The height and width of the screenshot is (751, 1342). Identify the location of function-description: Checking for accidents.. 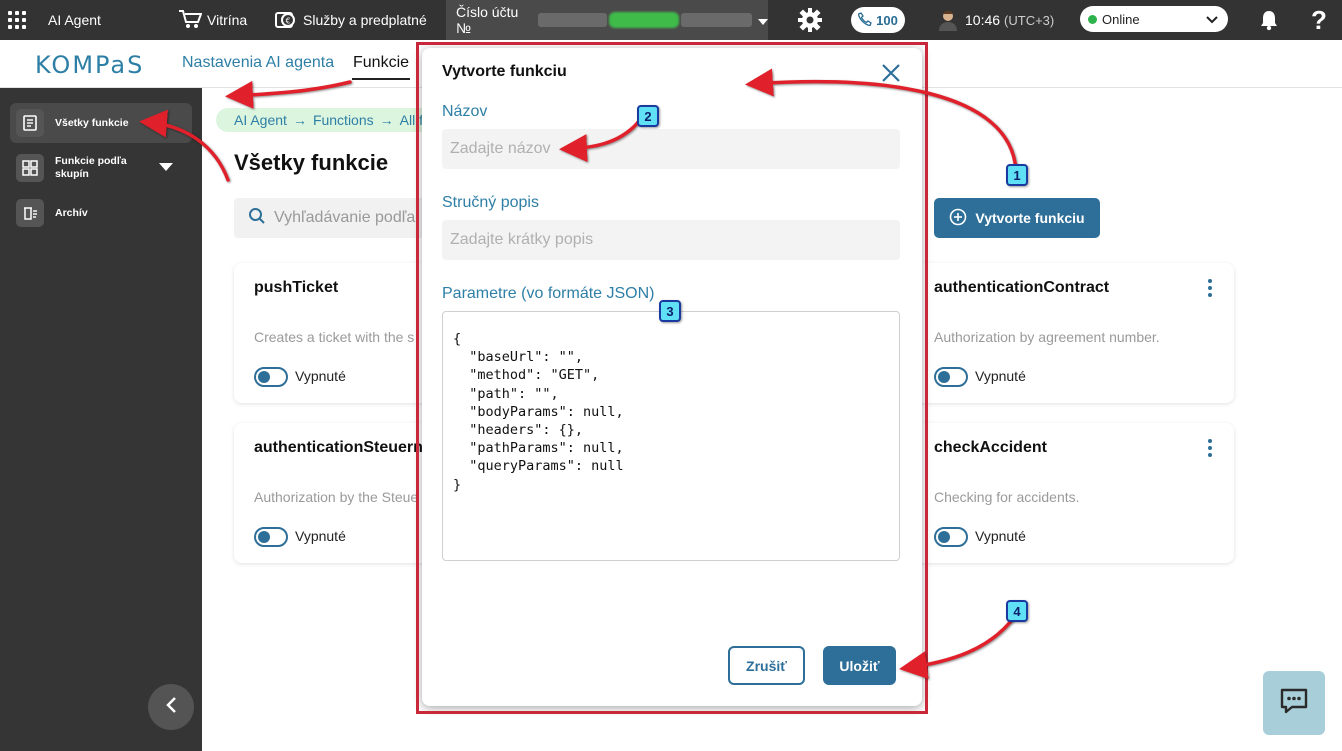
(1007, 497).